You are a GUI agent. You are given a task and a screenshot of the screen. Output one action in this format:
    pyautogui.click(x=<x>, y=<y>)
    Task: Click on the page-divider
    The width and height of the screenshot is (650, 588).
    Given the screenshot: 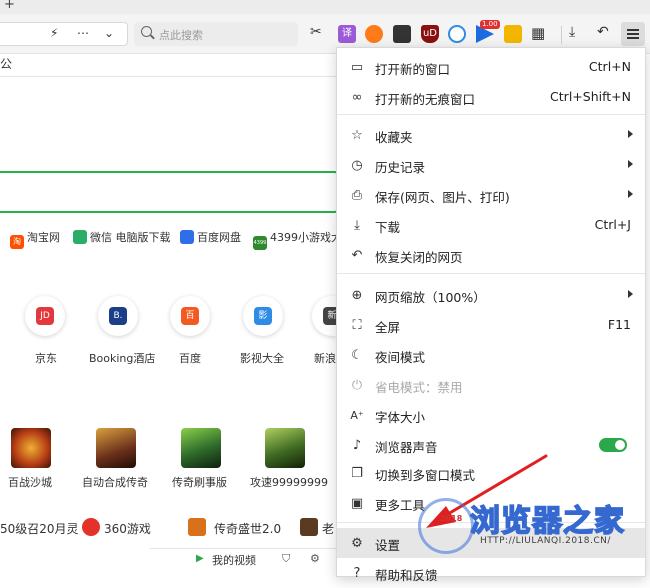 What is the action you would take?
    pyautogui.click(x=170, y=76)
    